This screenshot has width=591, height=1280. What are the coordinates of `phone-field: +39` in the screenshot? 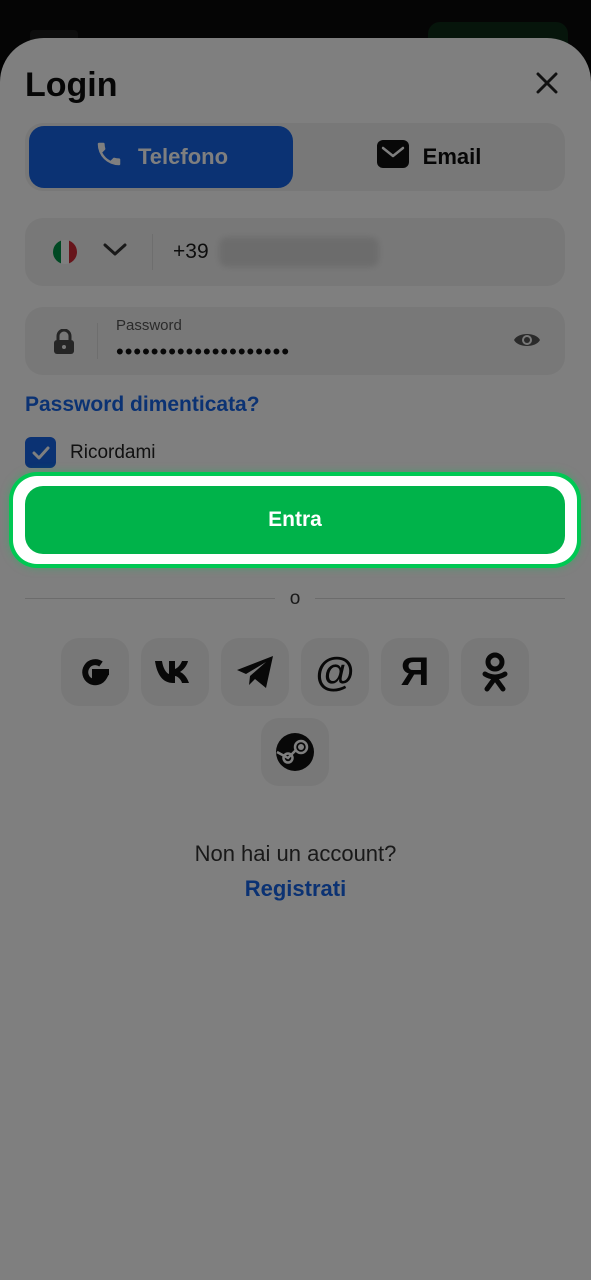 It's located at (295, 252).